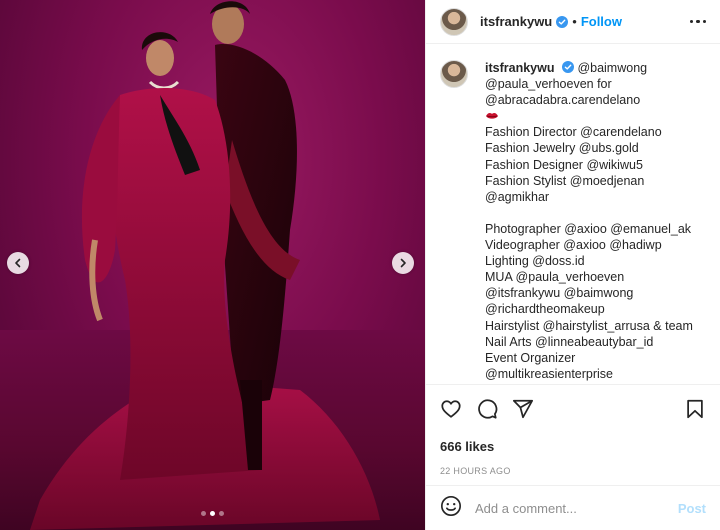 The image size is (720, 530). I want to click on comment-icon, so click(487, 409).